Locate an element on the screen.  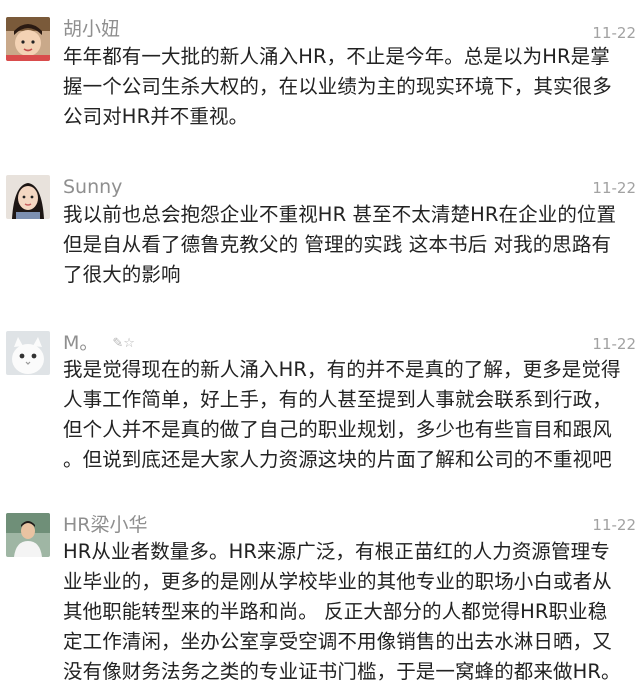
comment-line: 了很大的影响 is located at coordinates (122, 274).